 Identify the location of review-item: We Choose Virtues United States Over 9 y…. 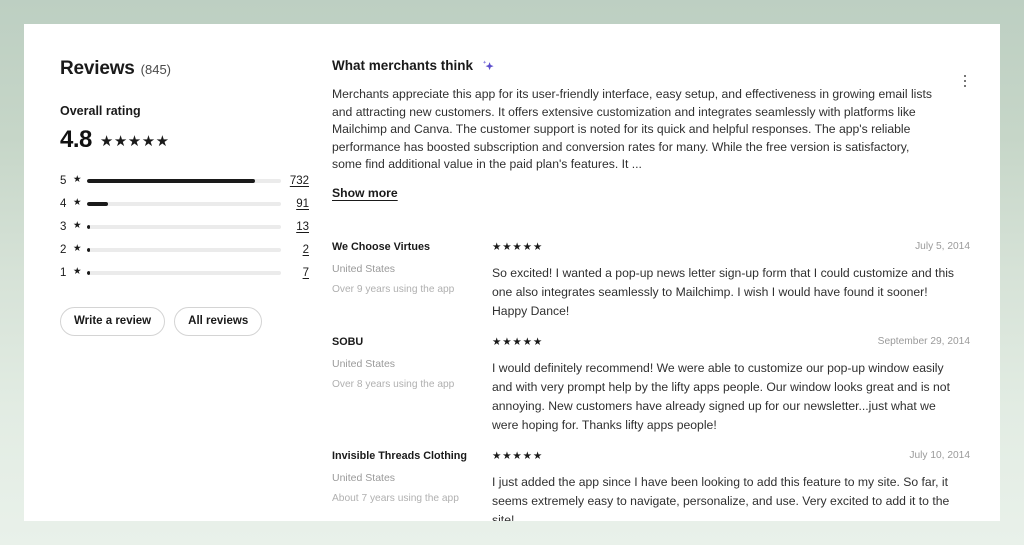
(651, 271).